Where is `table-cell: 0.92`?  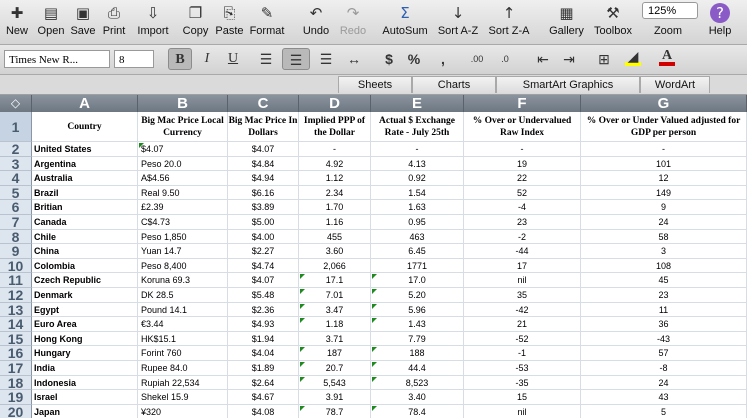 table-cell: 0.92 is located at coordinates (417, 178).